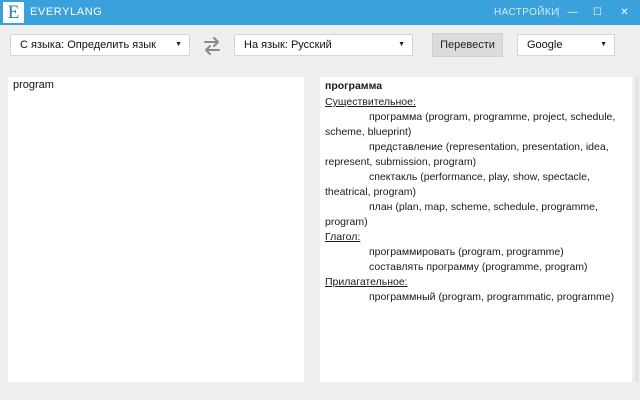  What do you see at coordinates (572, 12) in the screenshot?
I see `minimize-button: —` at bounding box center [572, 12].